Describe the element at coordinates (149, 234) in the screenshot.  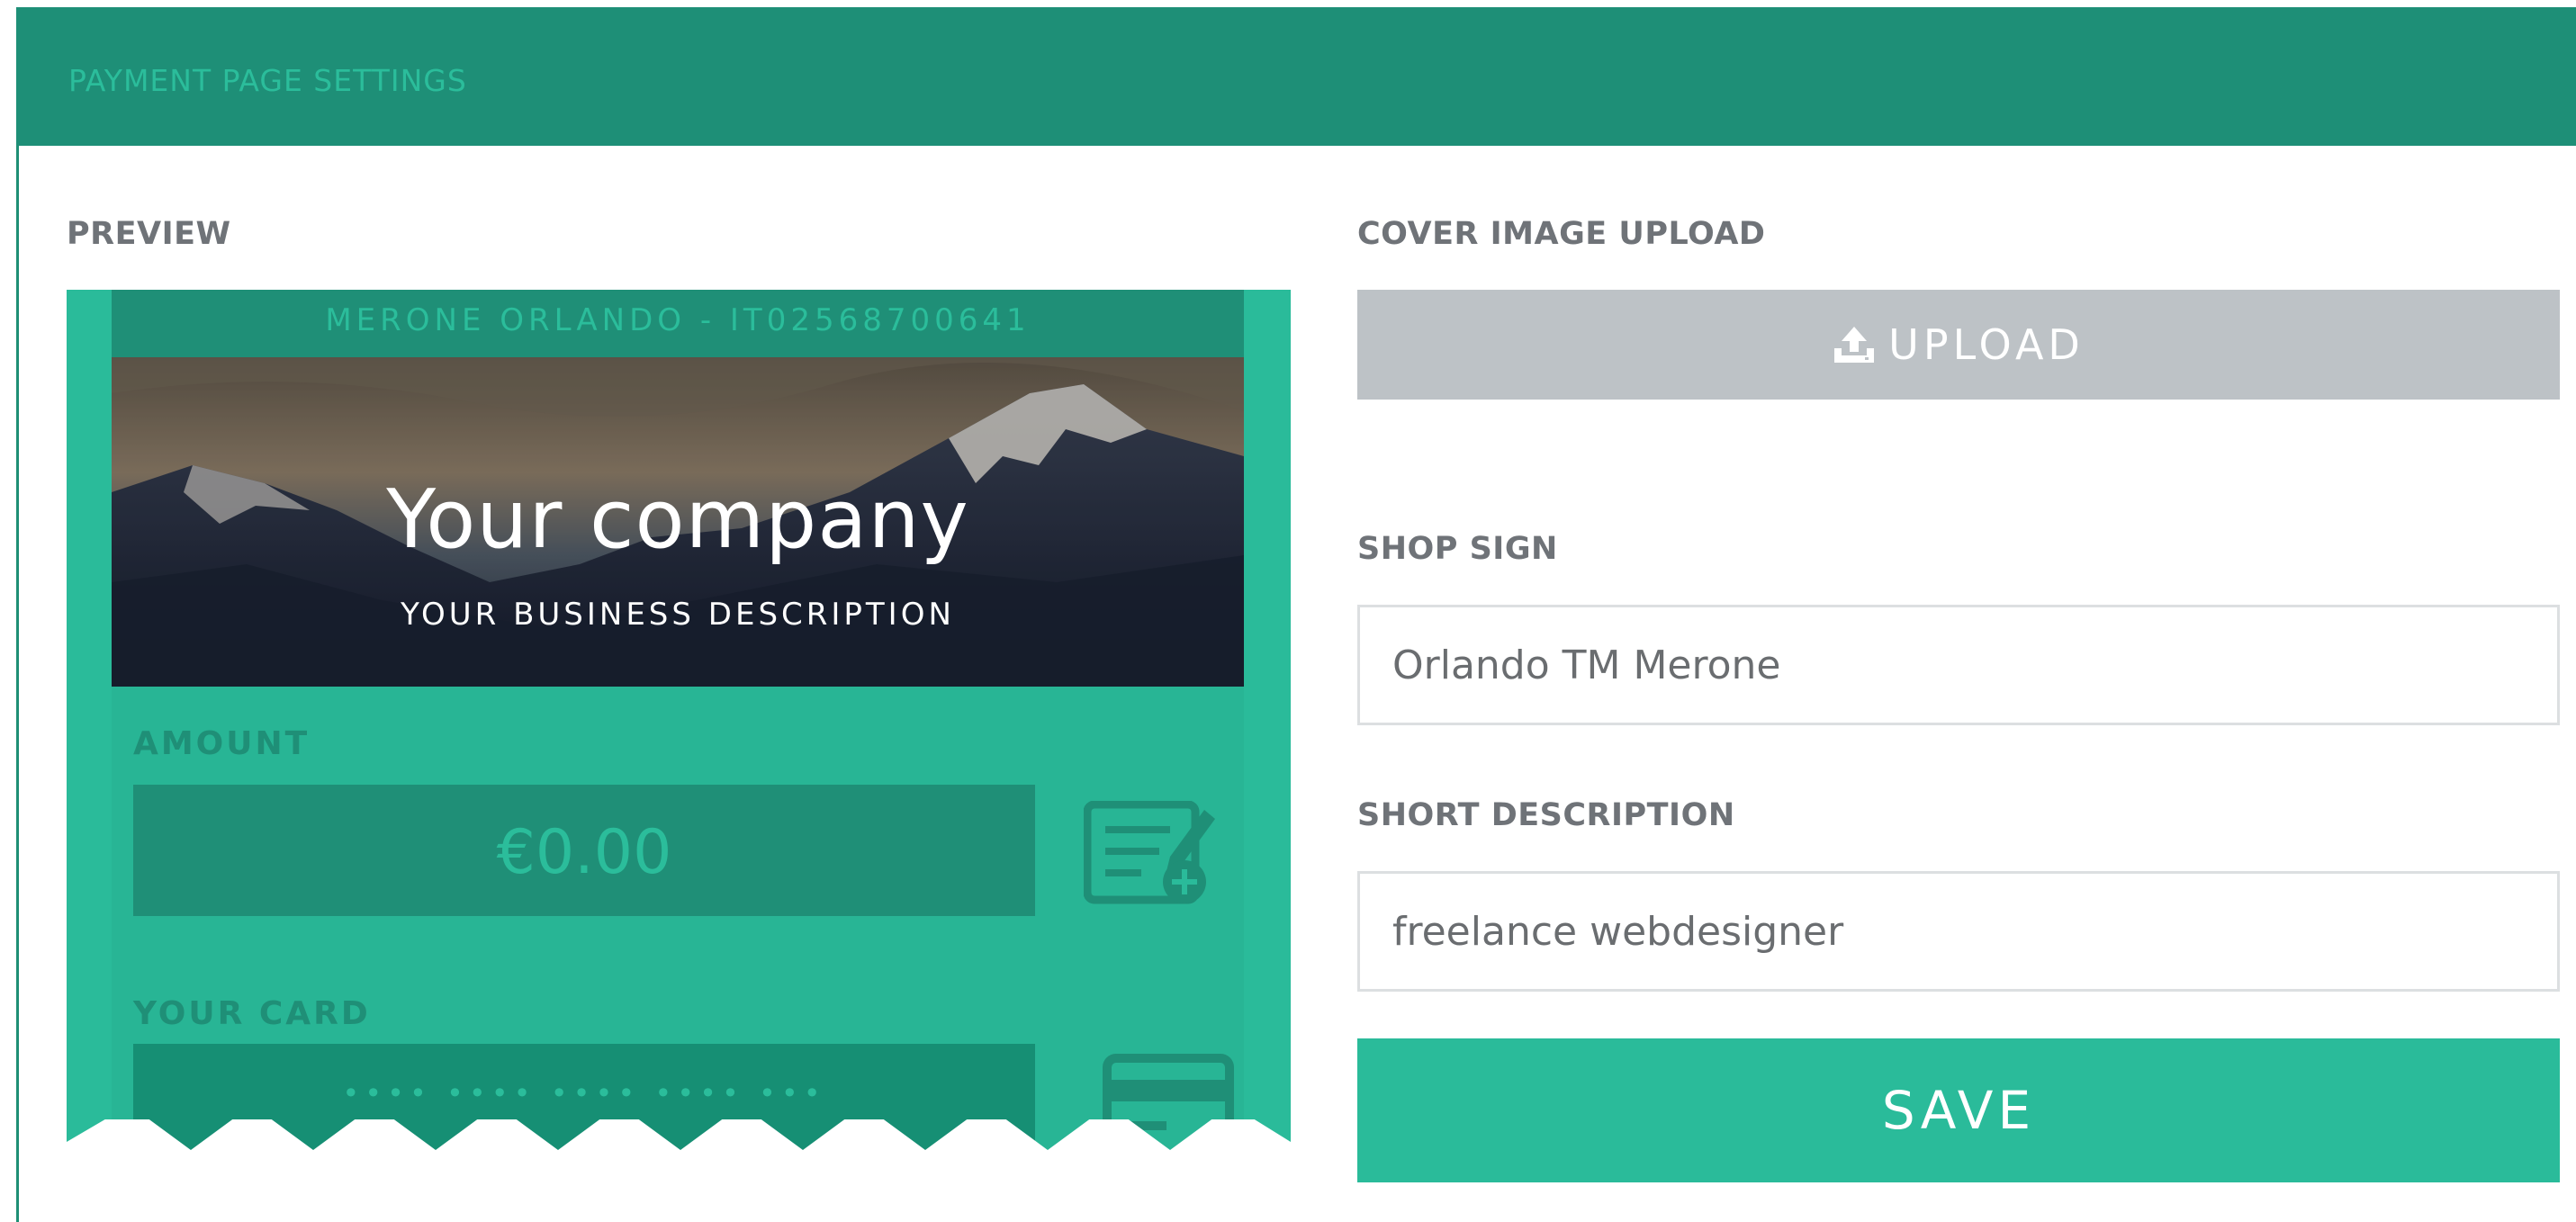
I see `preview-label: PREVIEW` at that location.